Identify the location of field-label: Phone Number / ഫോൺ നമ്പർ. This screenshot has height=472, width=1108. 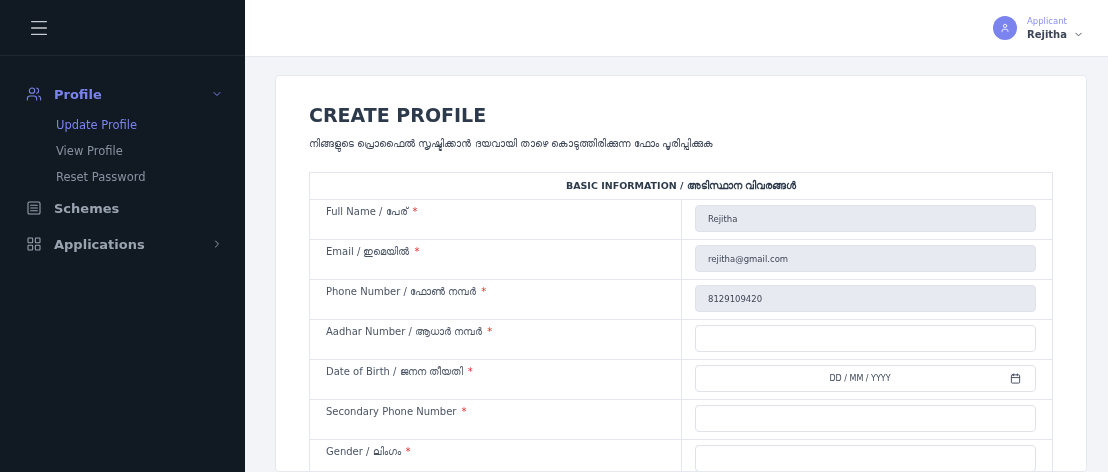
(401, 292).